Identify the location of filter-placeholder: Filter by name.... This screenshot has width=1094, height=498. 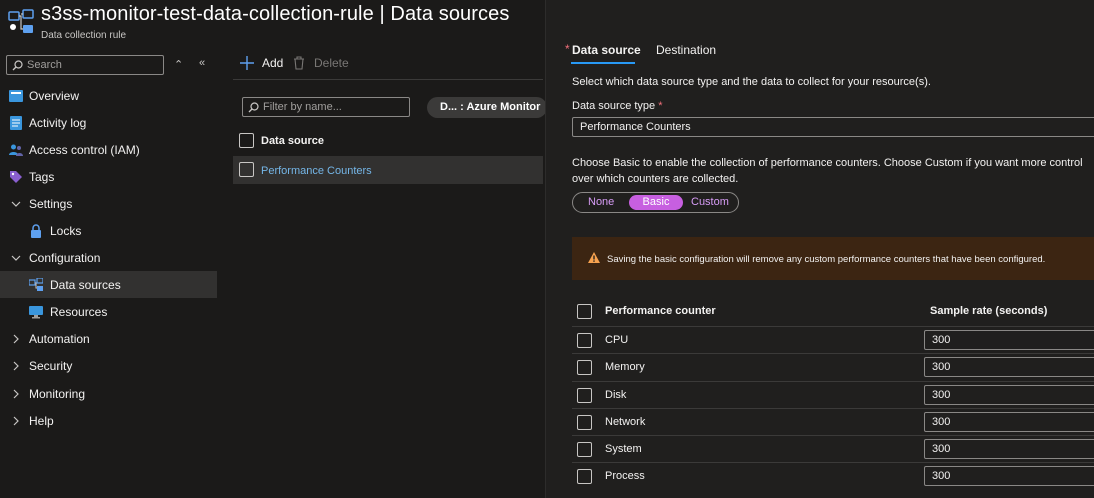
(302, 107).